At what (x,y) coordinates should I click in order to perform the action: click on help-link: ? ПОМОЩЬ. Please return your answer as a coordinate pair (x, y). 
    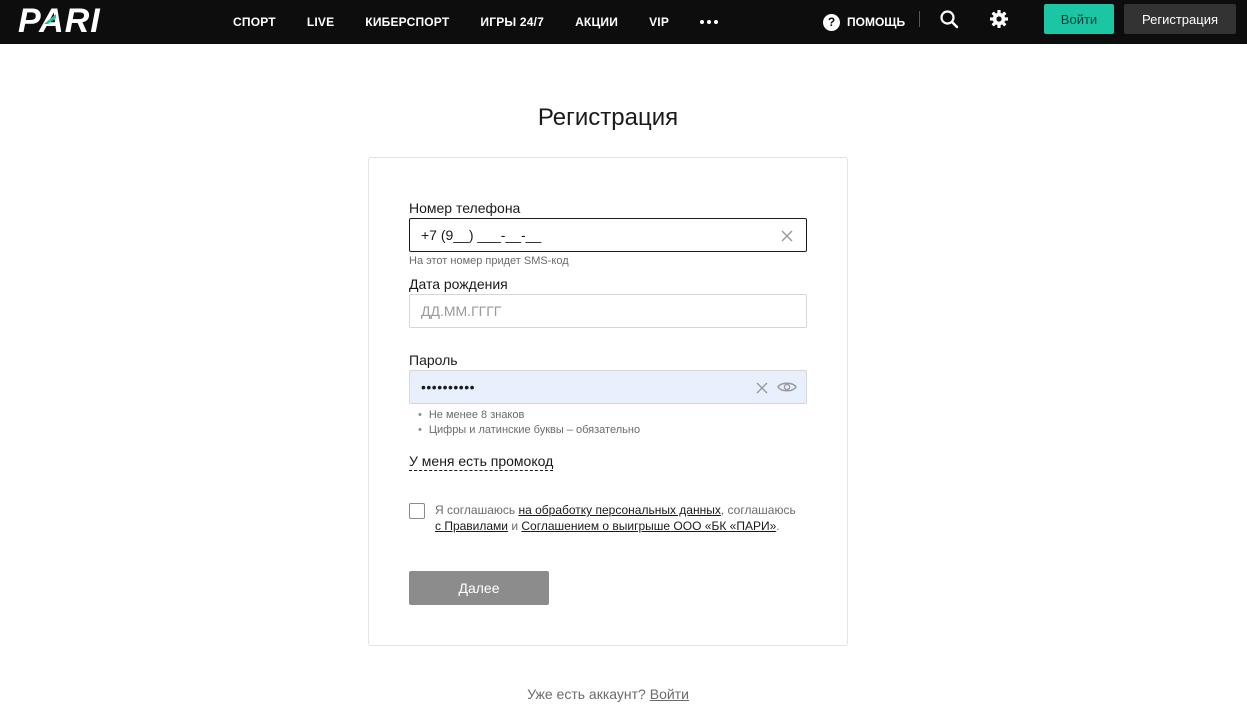
    Looking at the image, I should click on (864, 22).